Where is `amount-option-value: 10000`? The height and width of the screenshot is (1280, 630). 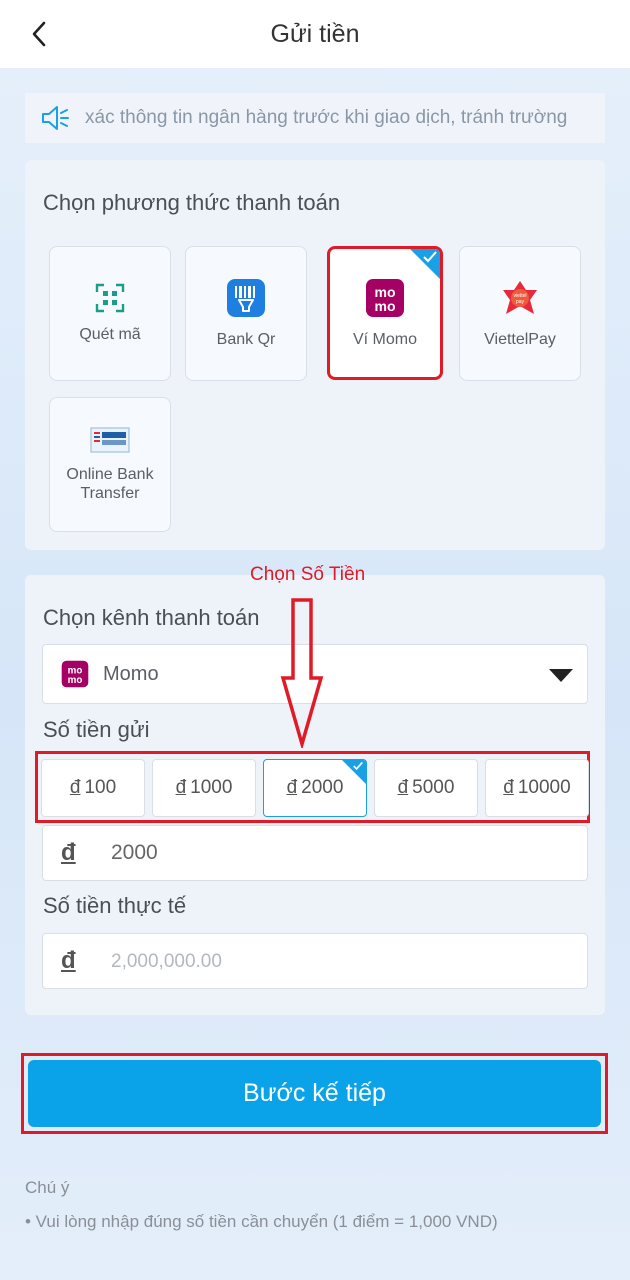 amount-option-value: 10000 is located at coordinates (544, 787).